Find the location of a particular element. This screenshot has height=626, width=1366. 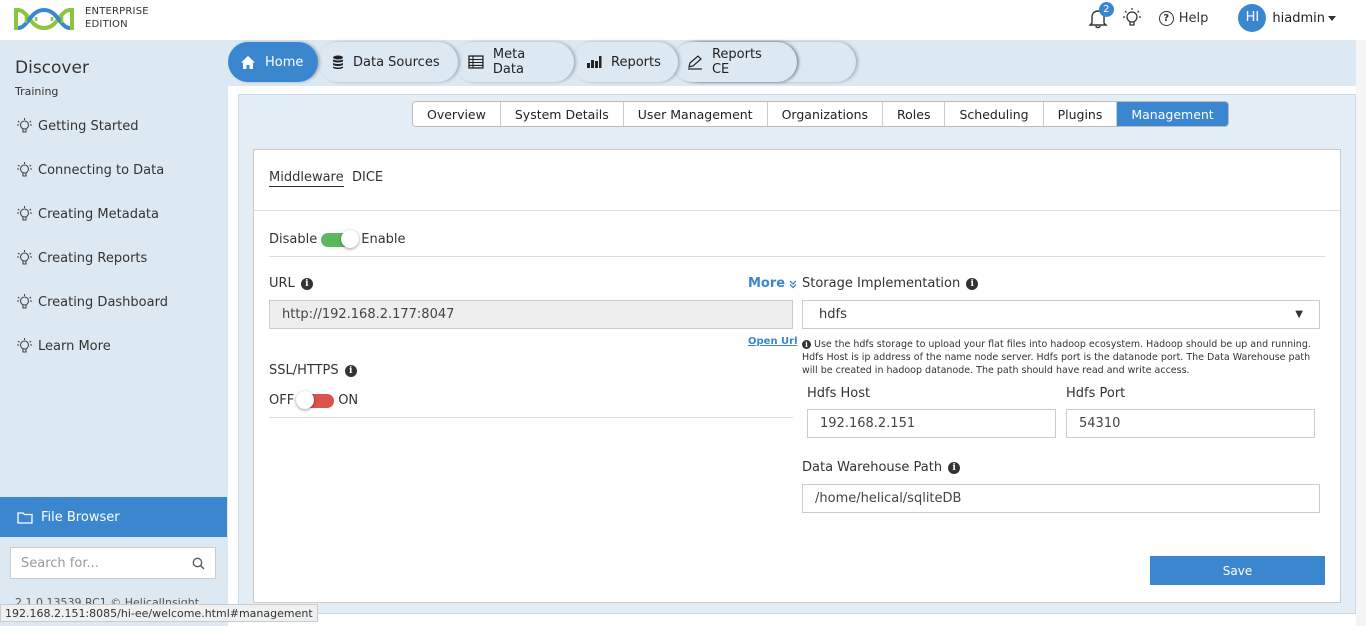

sidebar-item-label: Creating Dashboard is located at coordinates (103, 302).